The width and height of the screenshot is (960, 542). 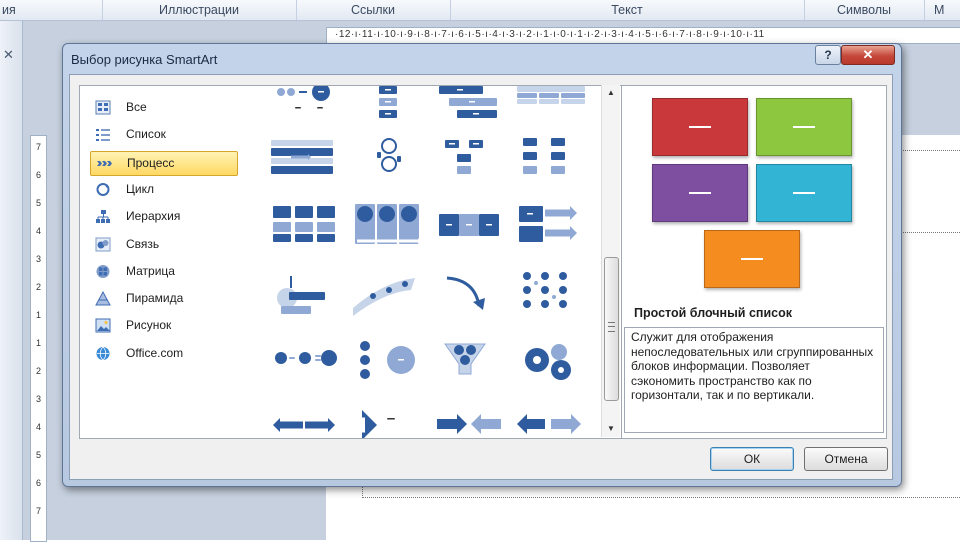 What do you see at coordinates (713, 313) in the screenshot?
I see `preview-title: Простой блочный список` at bounding box center [713, 313].